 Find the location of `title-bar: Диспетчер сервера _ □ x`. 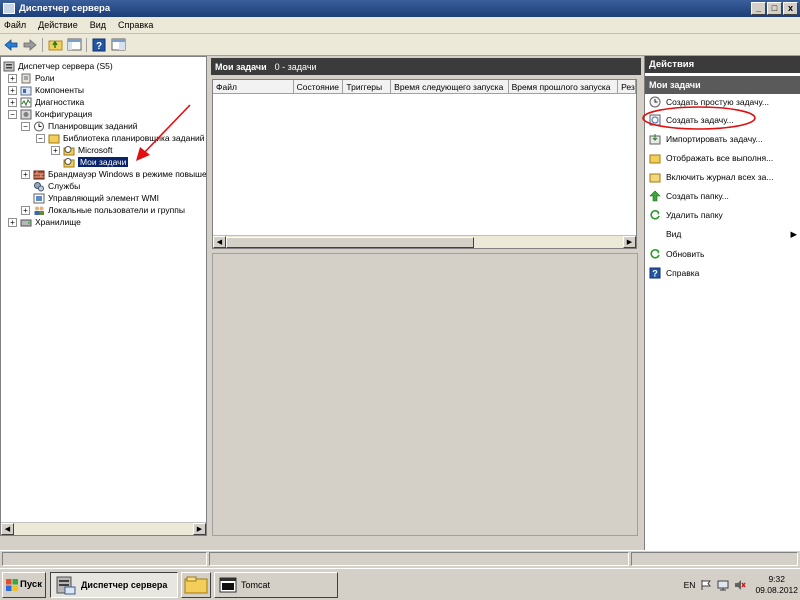

title-bar: Диспетчер сервера _ □ x is located at coordinates (400, 8).